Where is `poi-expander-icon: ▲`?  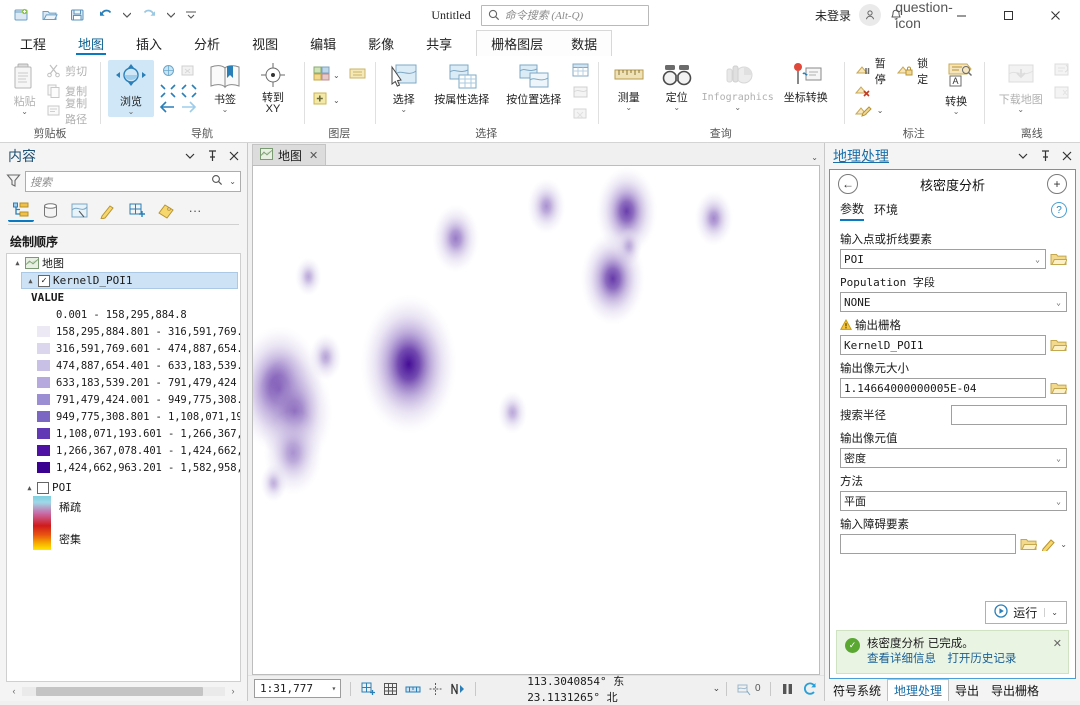 poi-expander-icon: ▲ is located at coordinates (29, 488).